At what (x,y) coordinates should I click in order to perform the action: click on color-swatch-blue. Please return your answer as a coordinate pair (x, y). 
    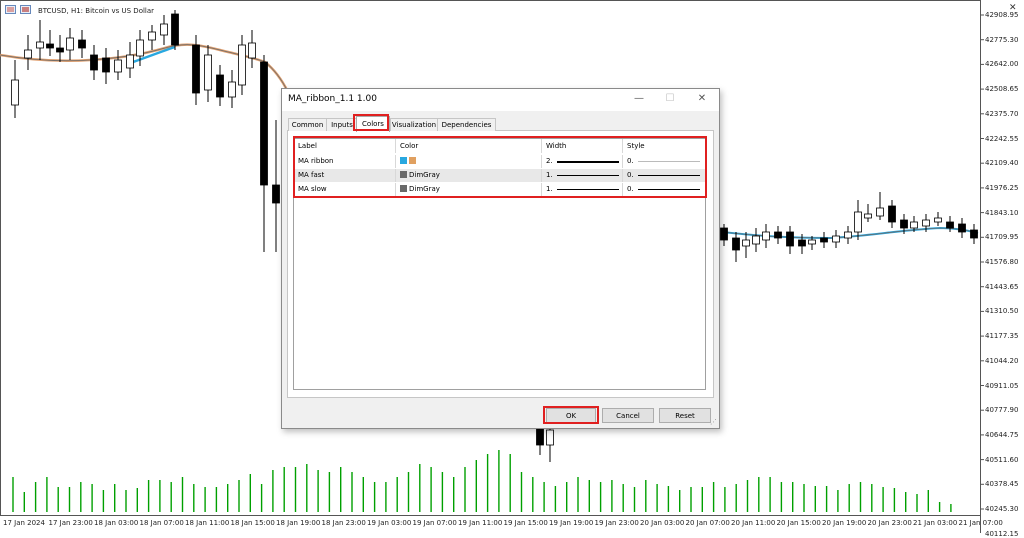
    Looking at the image, I should click on (403, 160).